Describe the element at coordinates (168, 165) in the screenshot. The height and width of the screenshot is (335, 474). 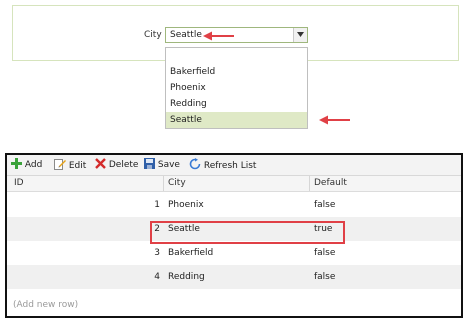
I see `save-button-label: Save` at that location.